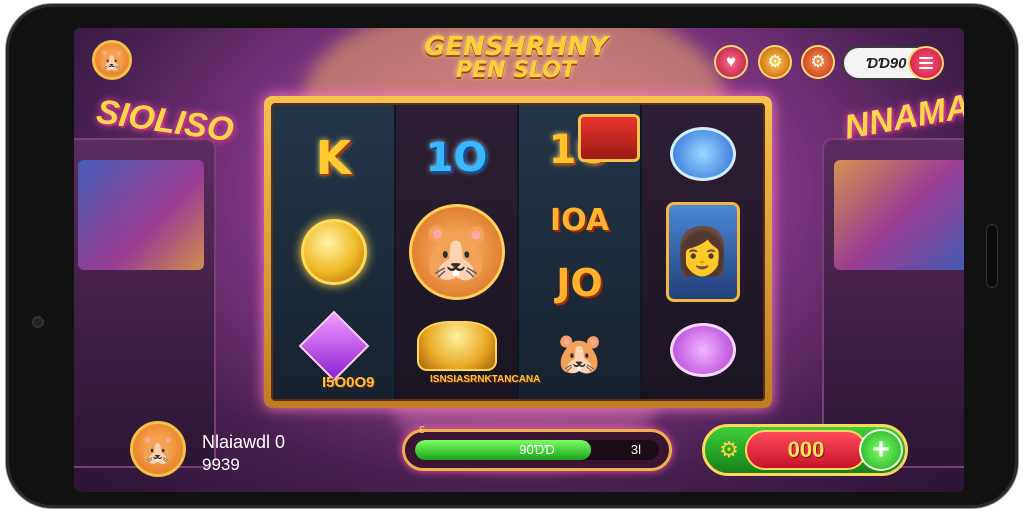  I want to click on hamburger-menu-icon, so click(926, 58).